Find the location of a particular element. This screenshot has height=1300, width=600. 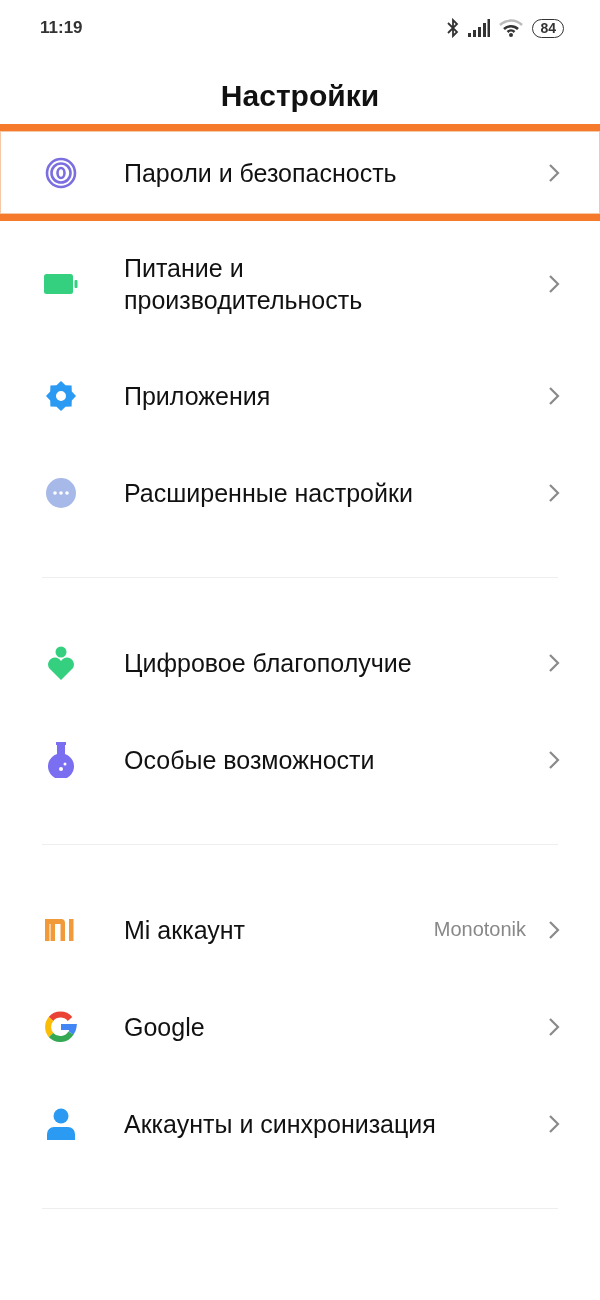

settings-item: Особые возможности is located at coordinates (300, 759).